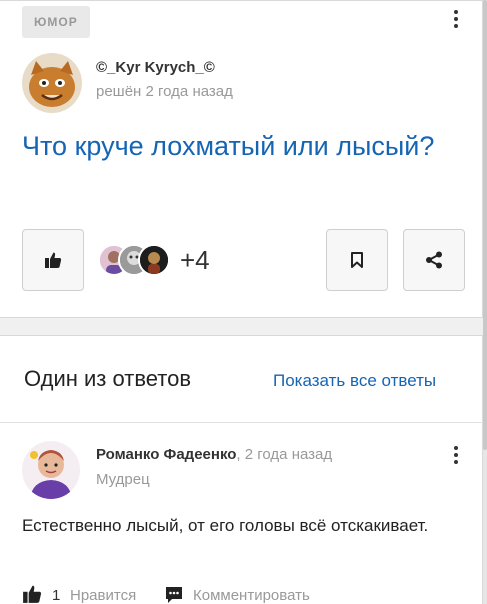 The width and height of the screenshot is (487, 604). I want to click on question-status: решён 2 года назад, so click(164, 91).